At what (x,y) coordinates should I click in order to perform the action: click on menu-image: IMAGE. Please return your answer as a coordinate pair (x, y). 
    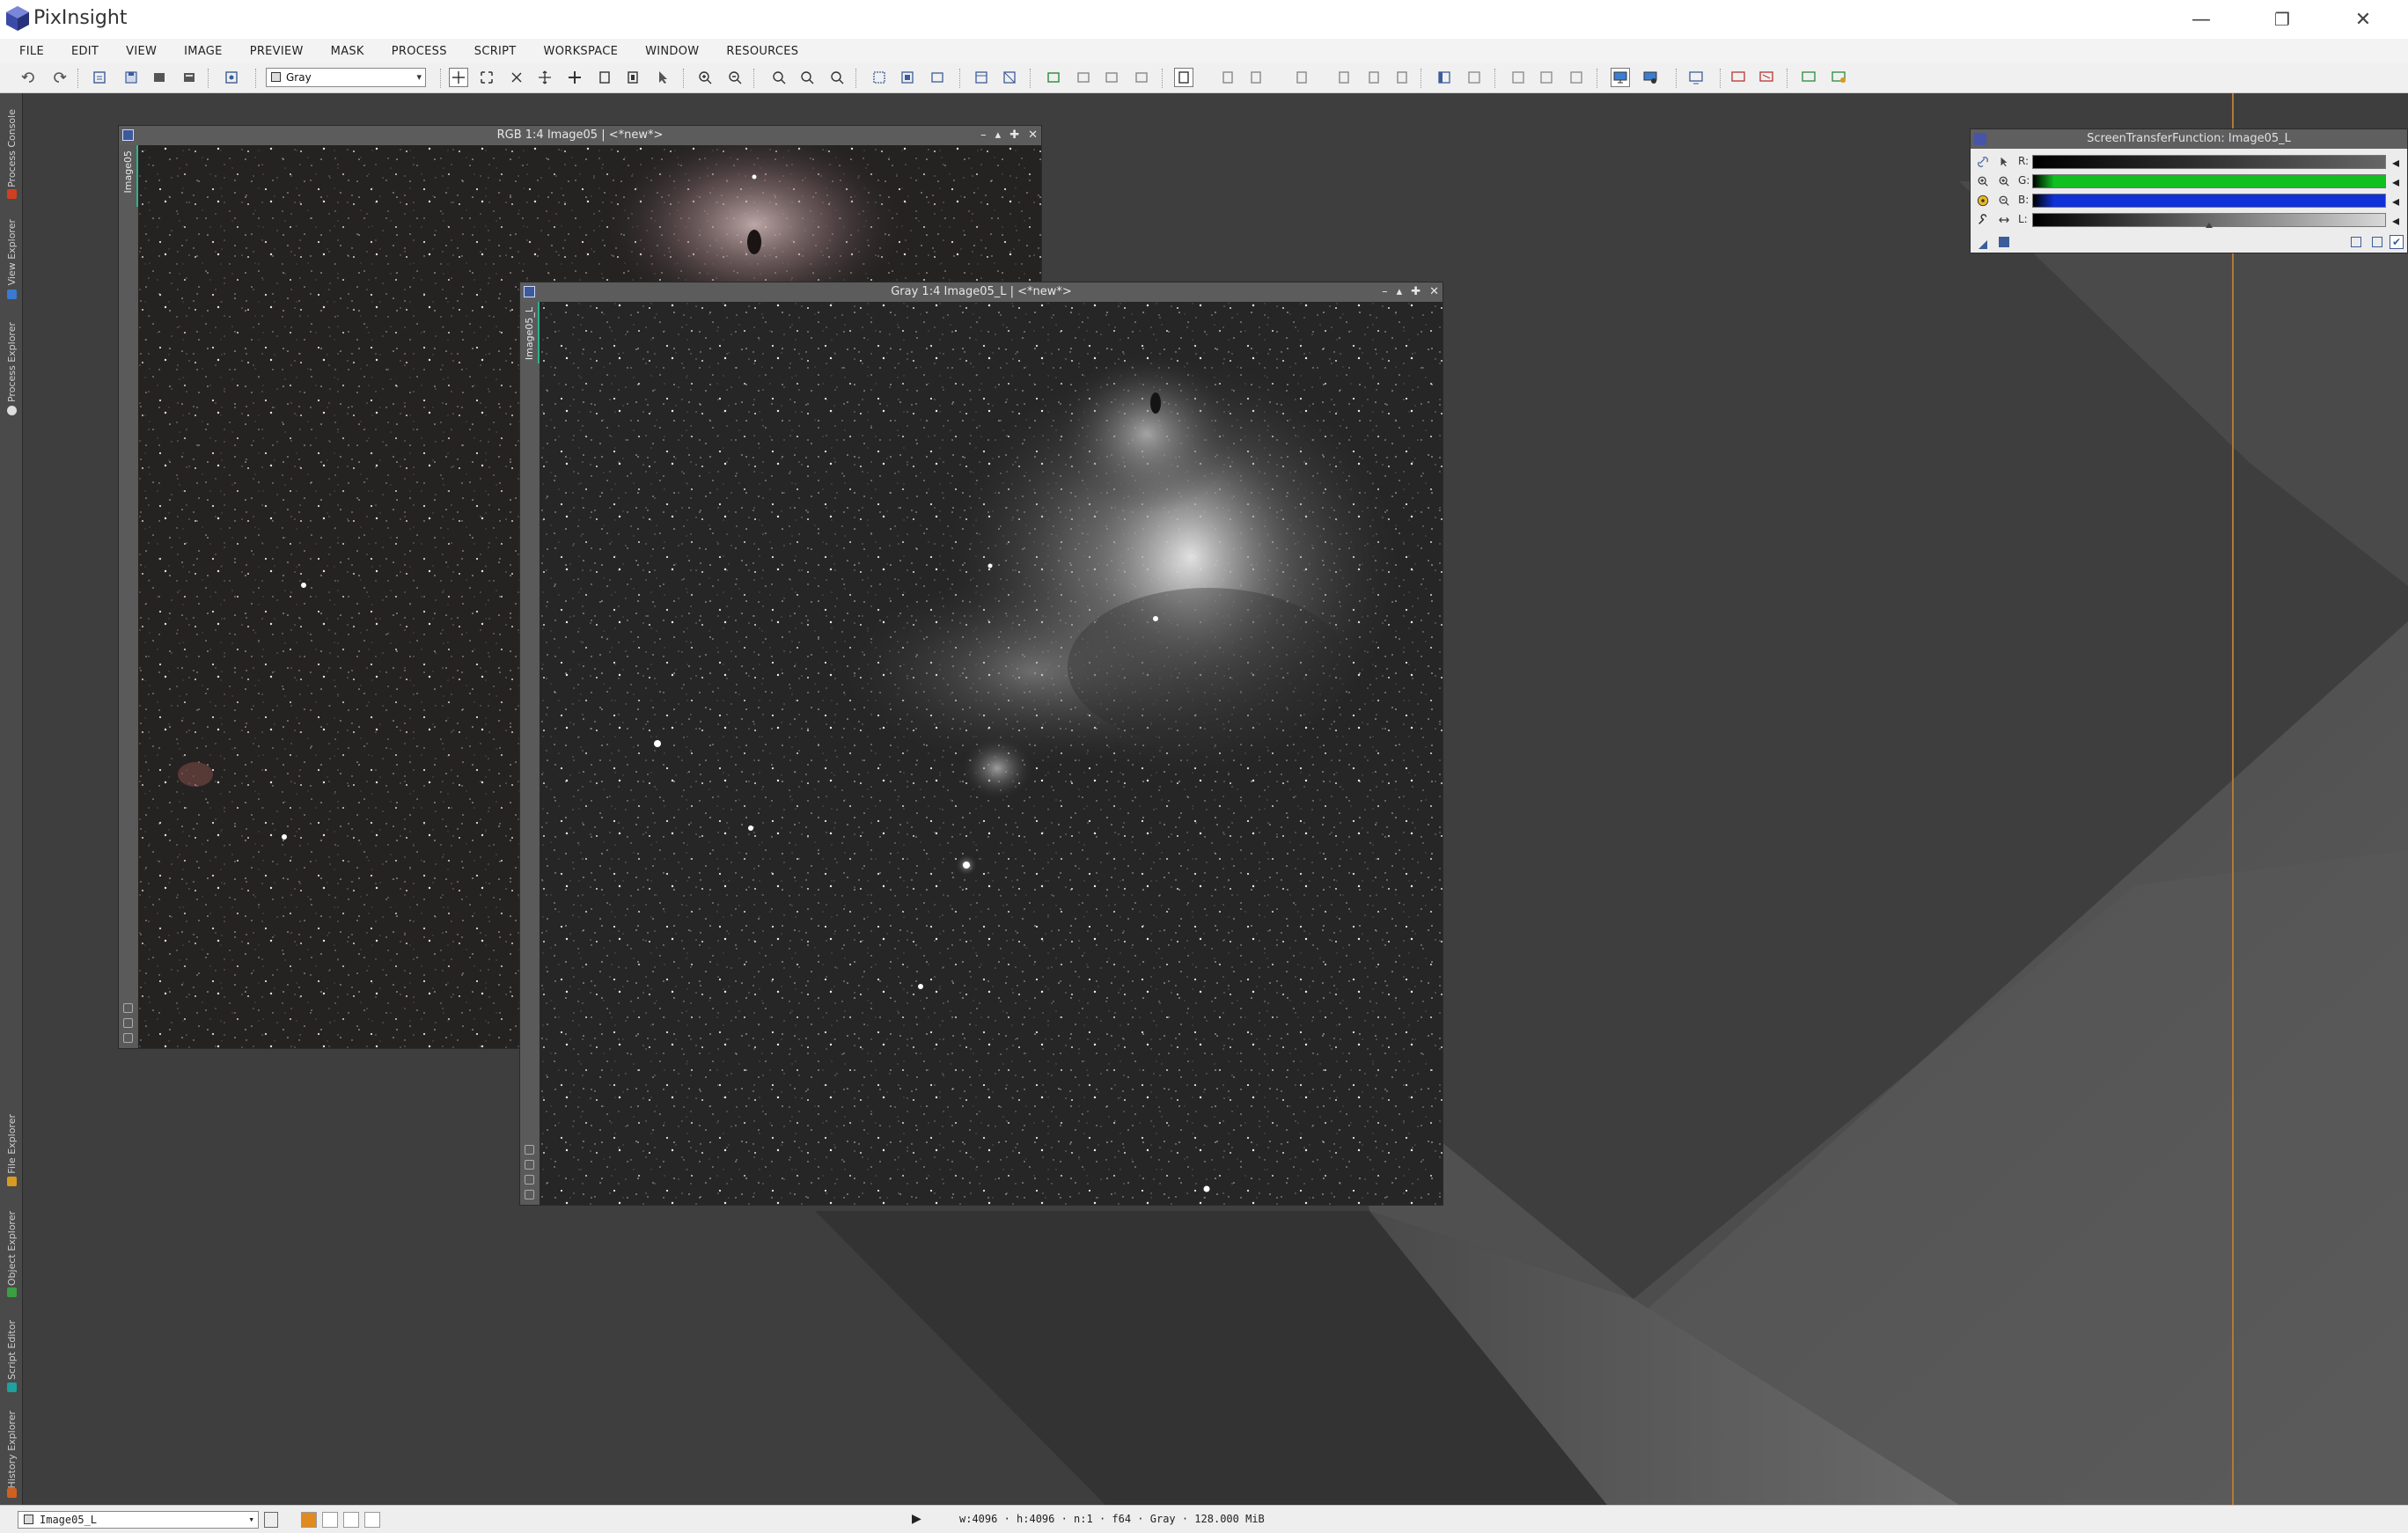
    Looking at the image, I should click on (203, 52).